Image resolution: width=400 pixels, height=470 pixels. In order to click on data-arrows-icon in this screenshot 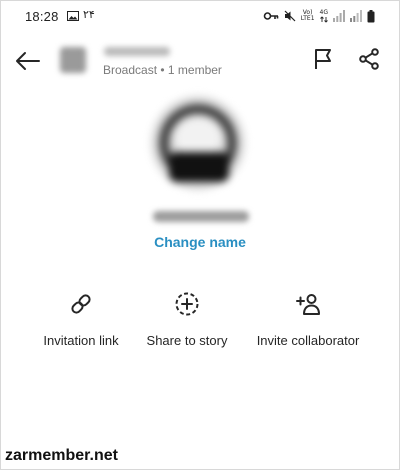, I will do `click(323, 19)`.